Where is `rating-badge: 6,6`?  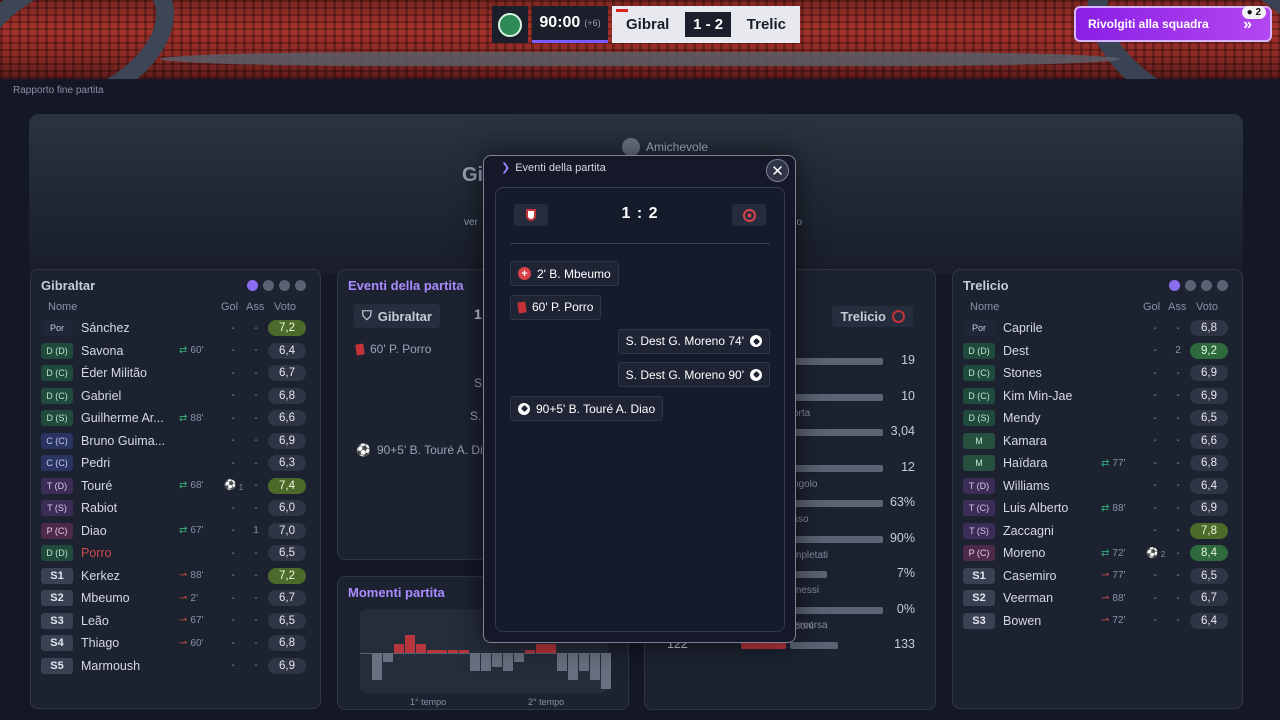
rating-badge: 6,6 is located at coordinates (287, 418).